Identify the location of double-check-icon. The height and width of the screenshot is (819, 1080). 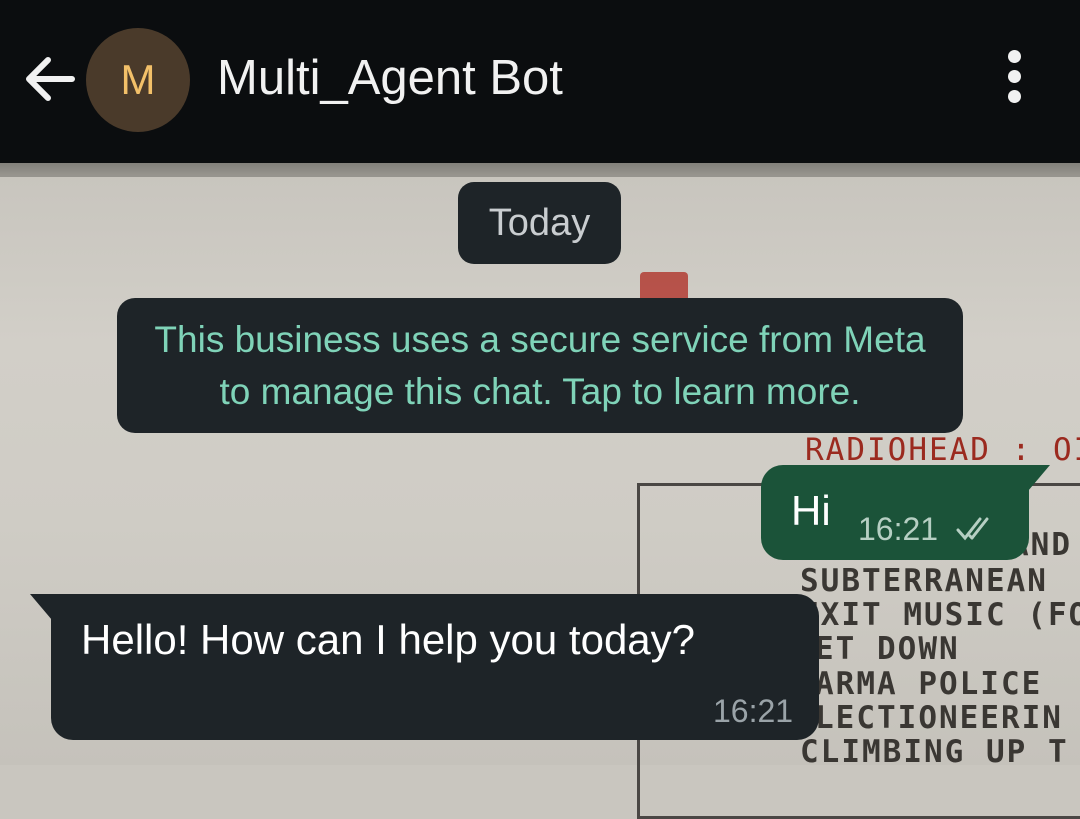
(972, 529).